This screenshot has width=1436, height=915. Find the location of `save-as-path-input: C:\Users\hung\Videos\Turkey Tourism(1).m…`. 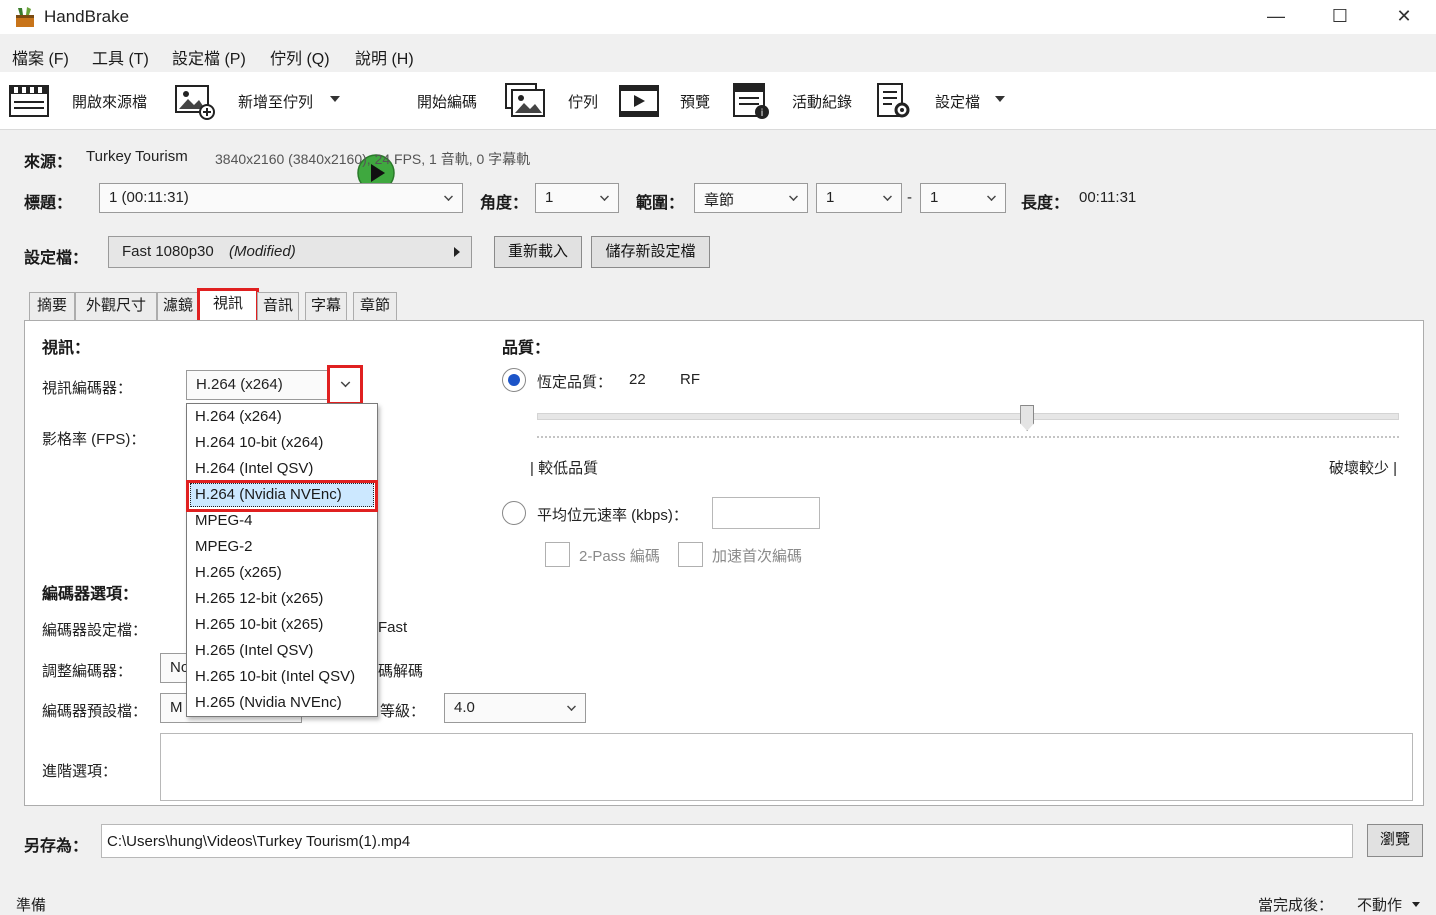

save-as-path-input: C:\Users\hung\Videos\Turkey Tourism(1).m… is located at coordinates (727, 841).